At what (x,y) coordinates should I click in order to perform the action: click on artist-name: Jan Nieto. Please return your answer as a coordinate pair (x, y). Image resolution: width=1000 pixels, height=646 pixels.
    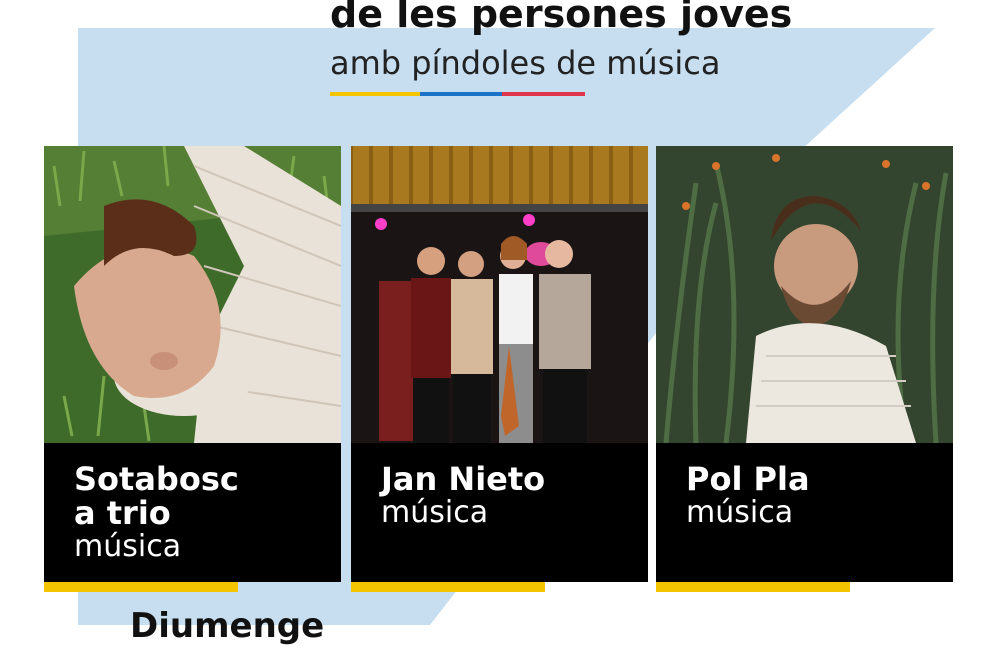
    Looking at the image, I should click on (463, 479).